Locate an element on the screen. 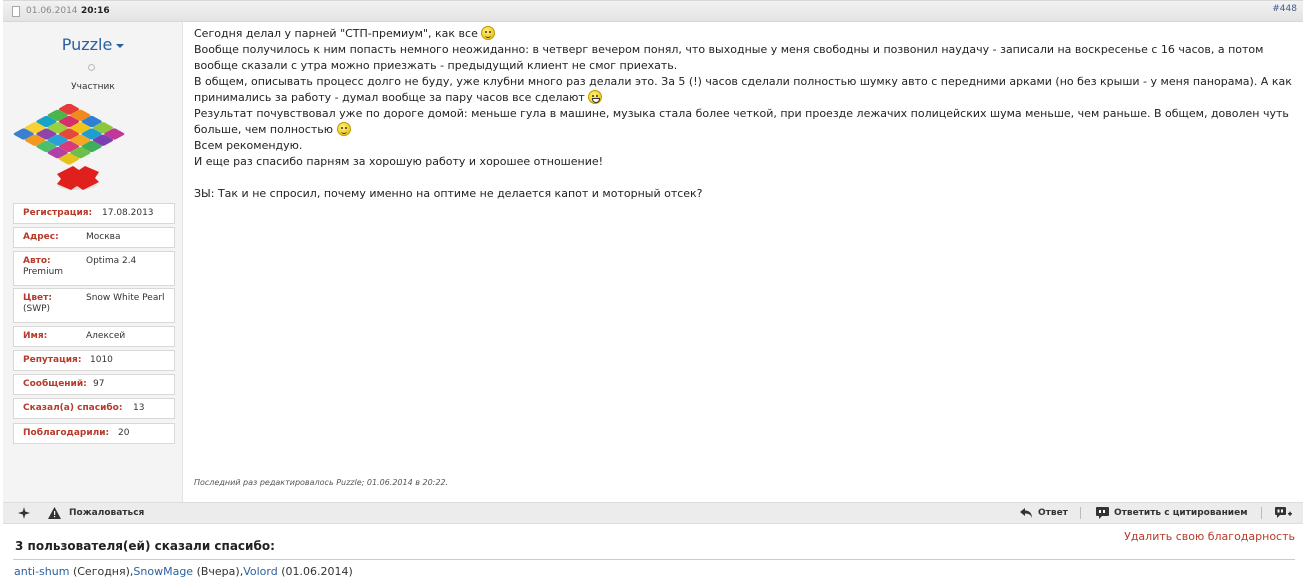 The image size is (1306, 588). username-menu: Puzzle is located at coordinates (93, 44).